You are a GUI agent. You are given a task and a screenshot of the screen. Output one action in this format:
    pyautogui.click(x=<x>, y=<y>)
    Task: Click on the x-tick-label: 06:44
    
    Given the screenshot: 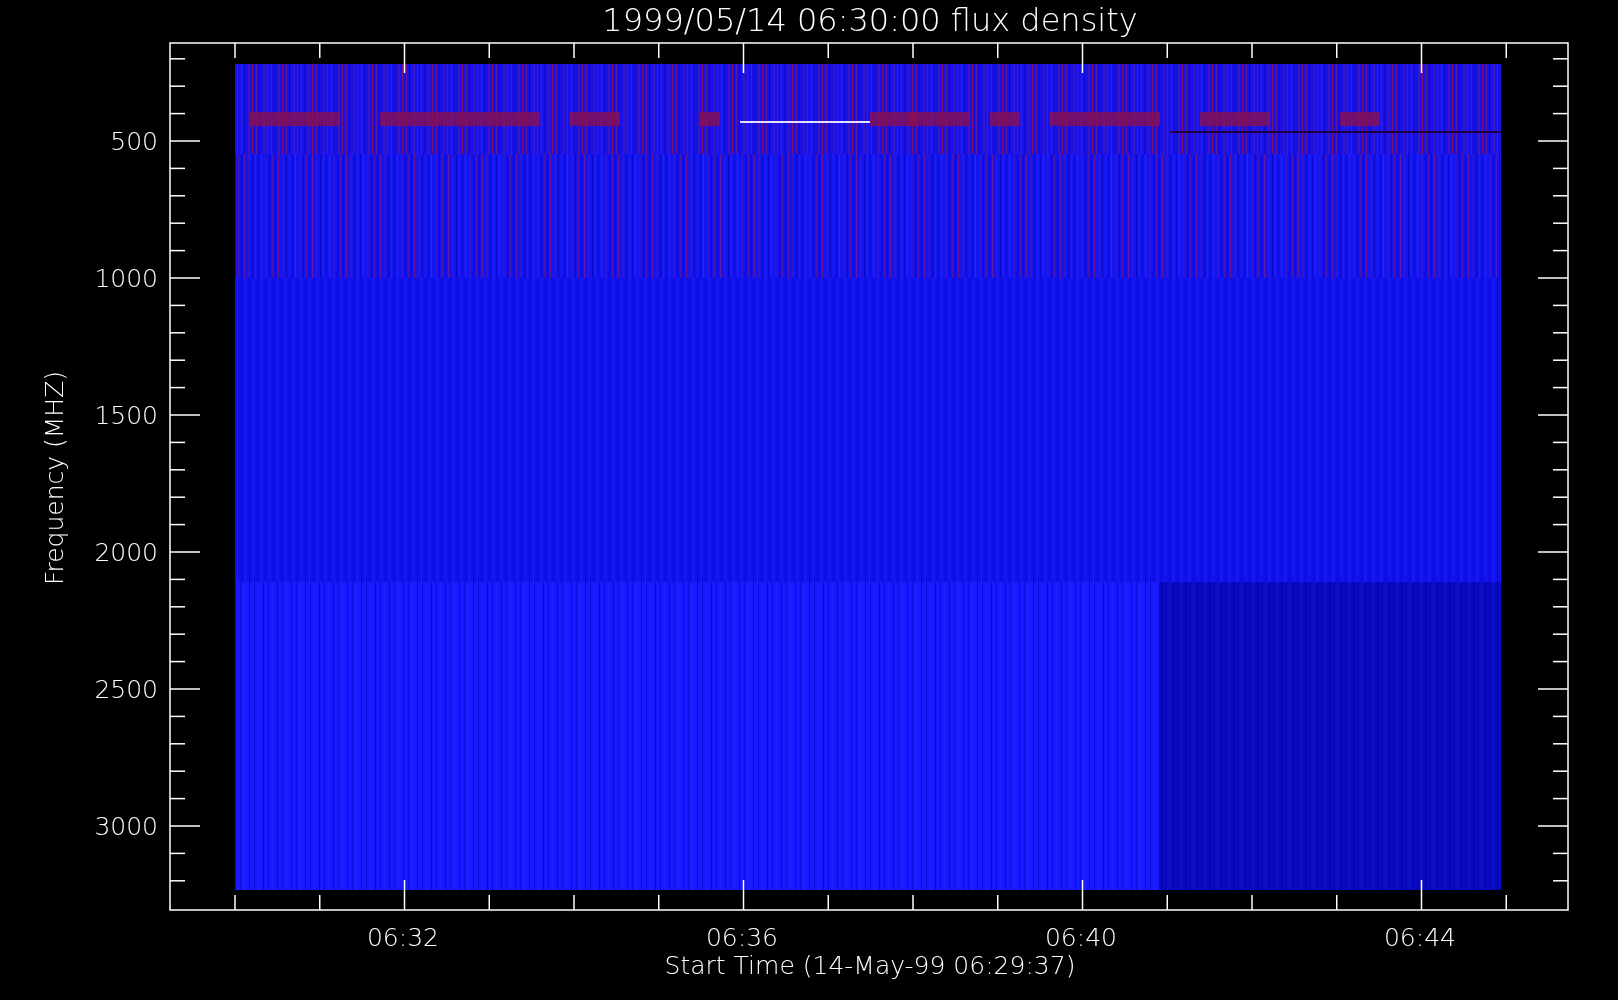 What is the action you would take?
    pyautogui.click(x=1420, y=937)
    